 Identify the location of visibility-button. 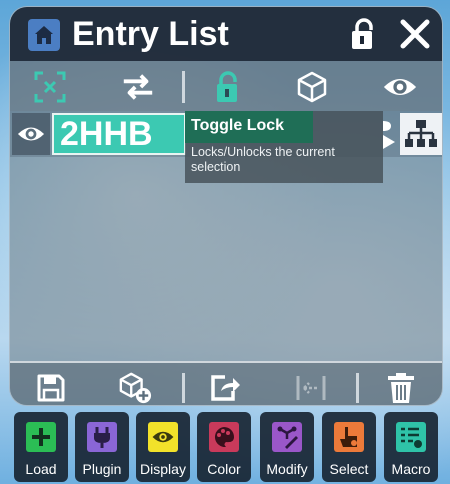
(400, 87).